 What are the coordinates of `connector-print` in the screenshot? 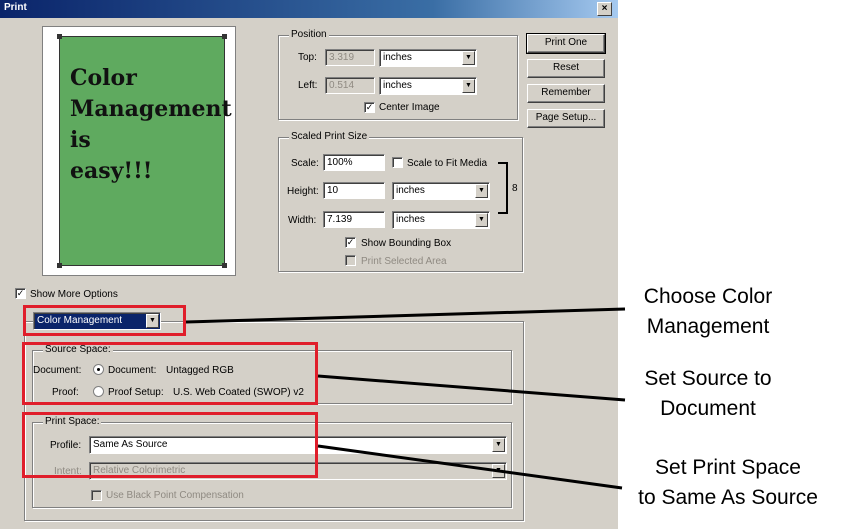 It's located at (470, 467).